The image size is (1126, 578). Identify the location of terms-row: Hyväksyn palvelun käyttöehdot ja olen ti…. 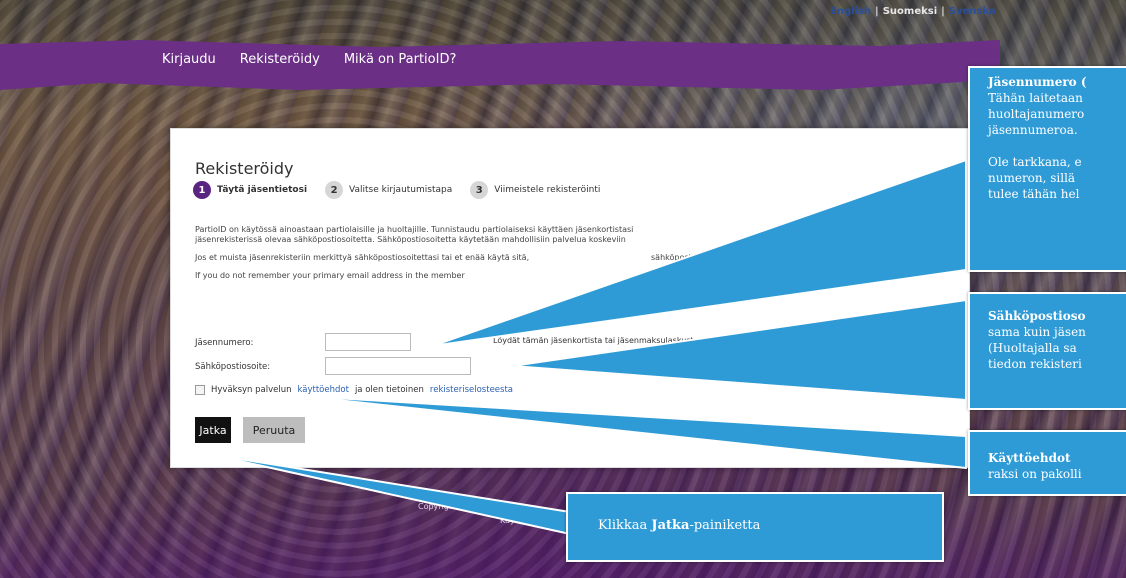
(354, 390).